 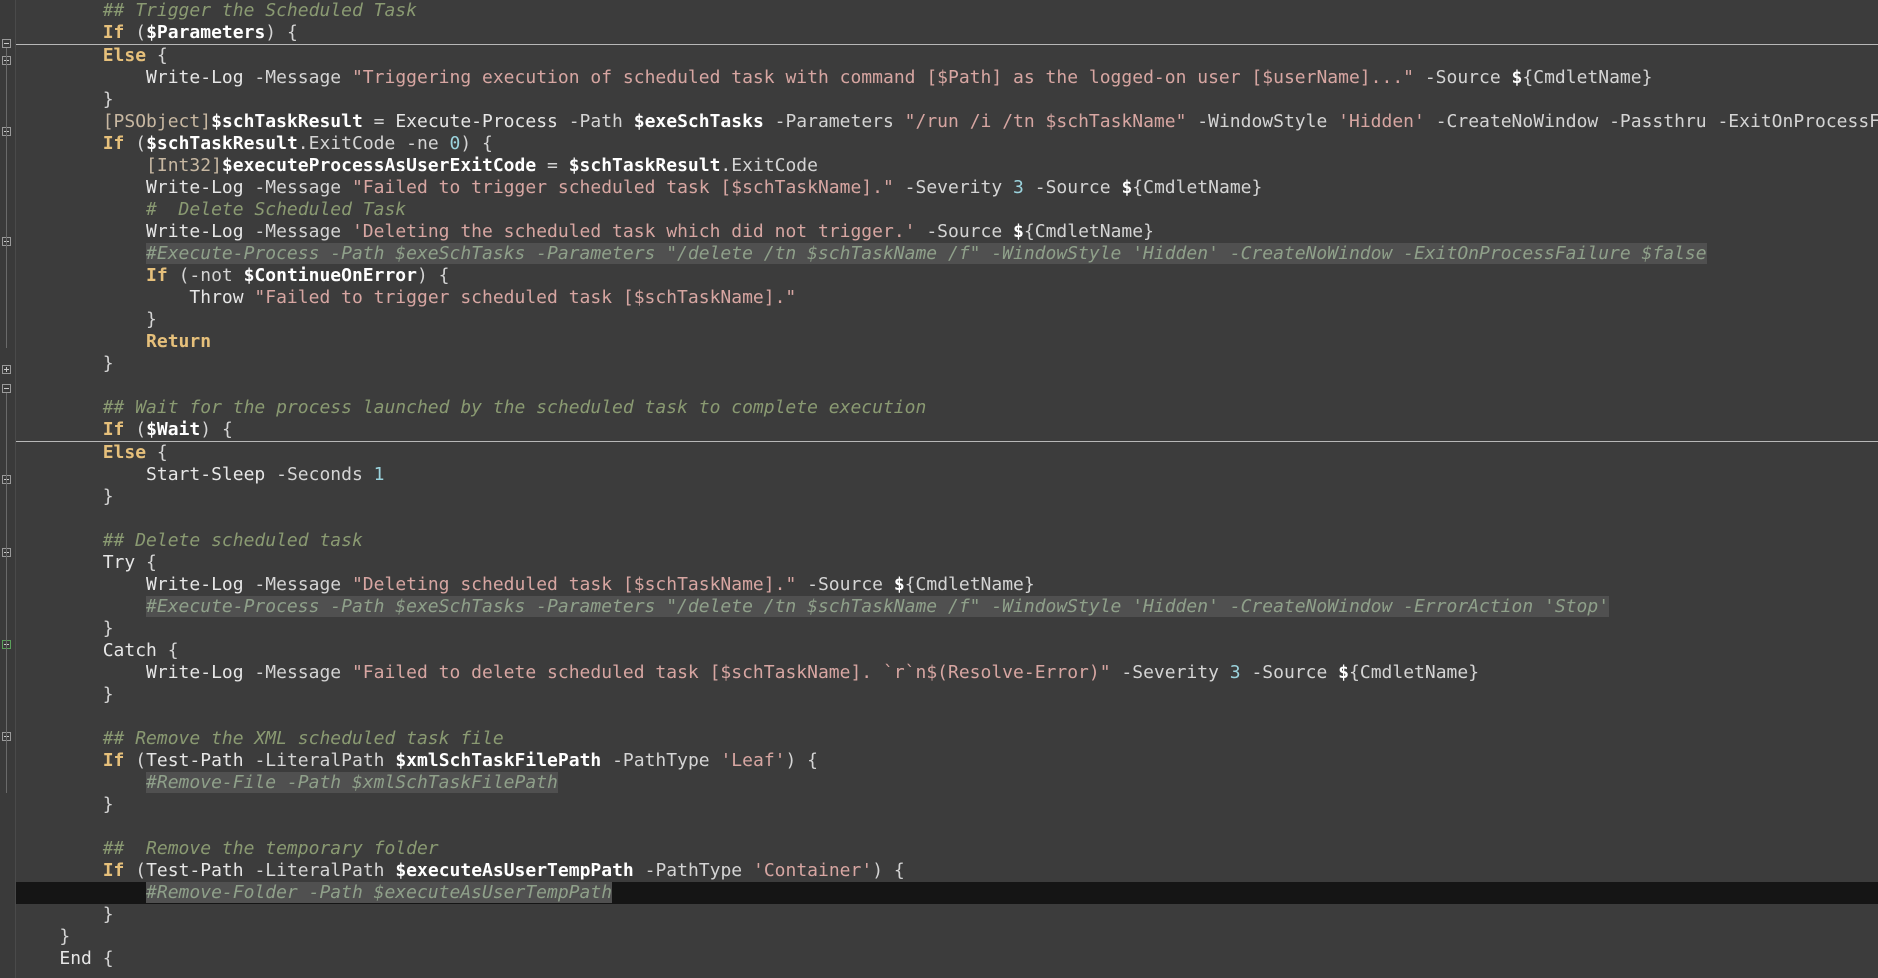 What do you see at coordinates (319, 760) in the screenshot?
I see `code-token: -LiteralPath` at bounding box center [319, 760].